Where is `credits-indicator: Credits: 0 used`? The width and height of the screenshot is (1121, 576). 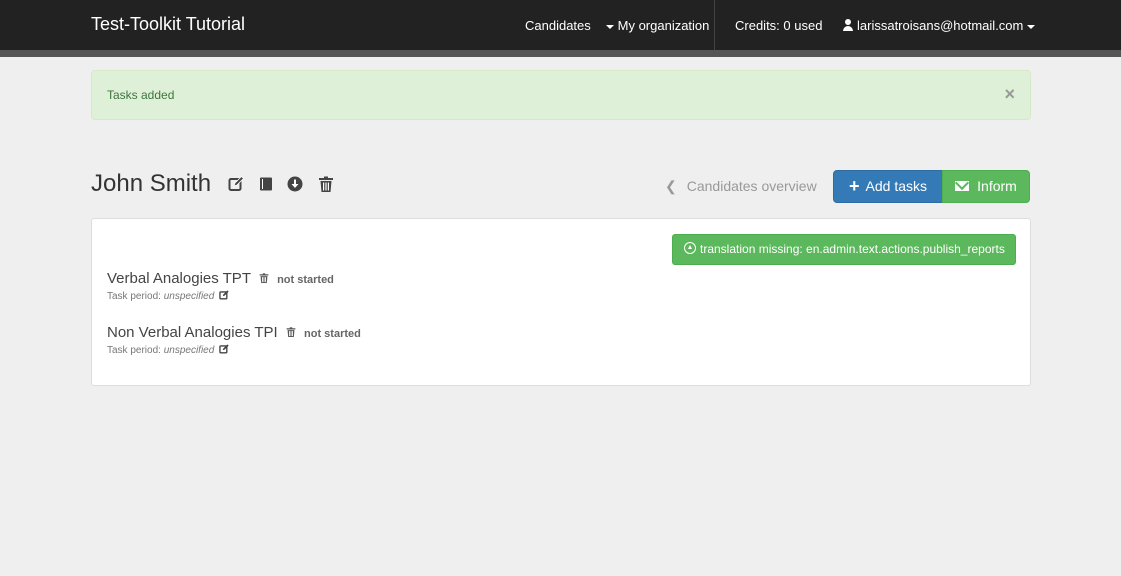 credits-indicator: Credits: 0 used is located at coordinates (778, 25).